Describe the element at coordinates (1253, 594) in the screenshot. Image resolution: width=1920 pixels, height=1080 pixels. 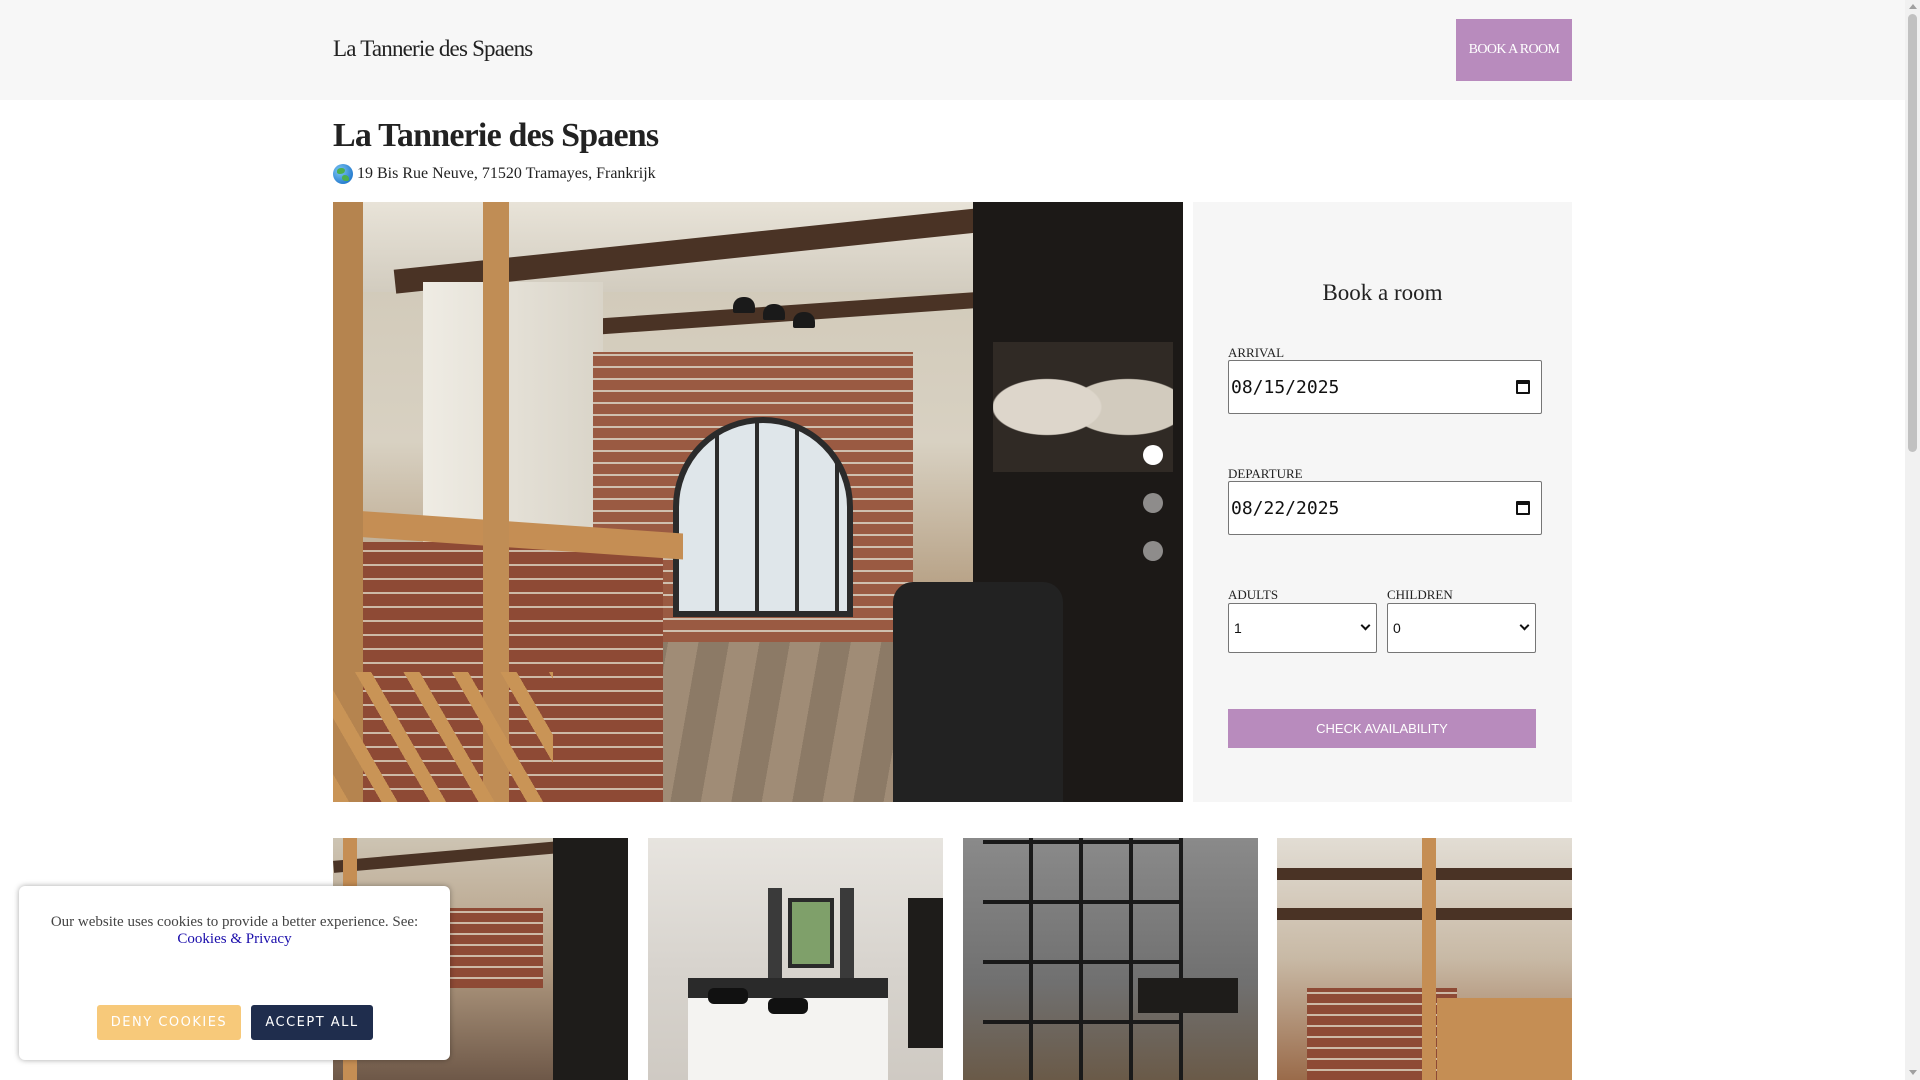
I see `adults-label: ADULTS` at that location.